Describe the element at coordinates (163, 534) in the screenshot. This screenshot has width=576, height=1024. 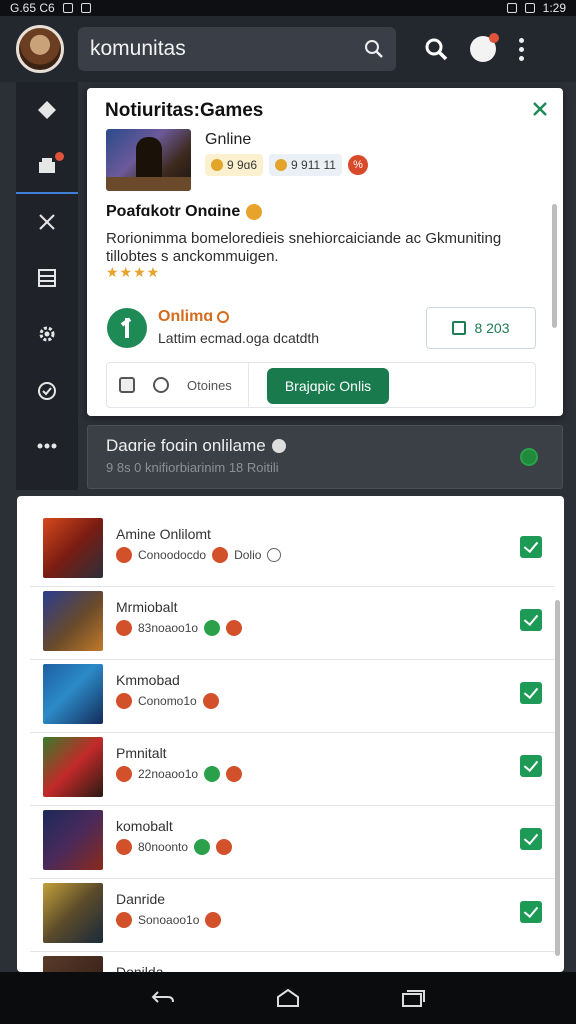
I see `list-item-title: Amine Onlilomt` at that location.